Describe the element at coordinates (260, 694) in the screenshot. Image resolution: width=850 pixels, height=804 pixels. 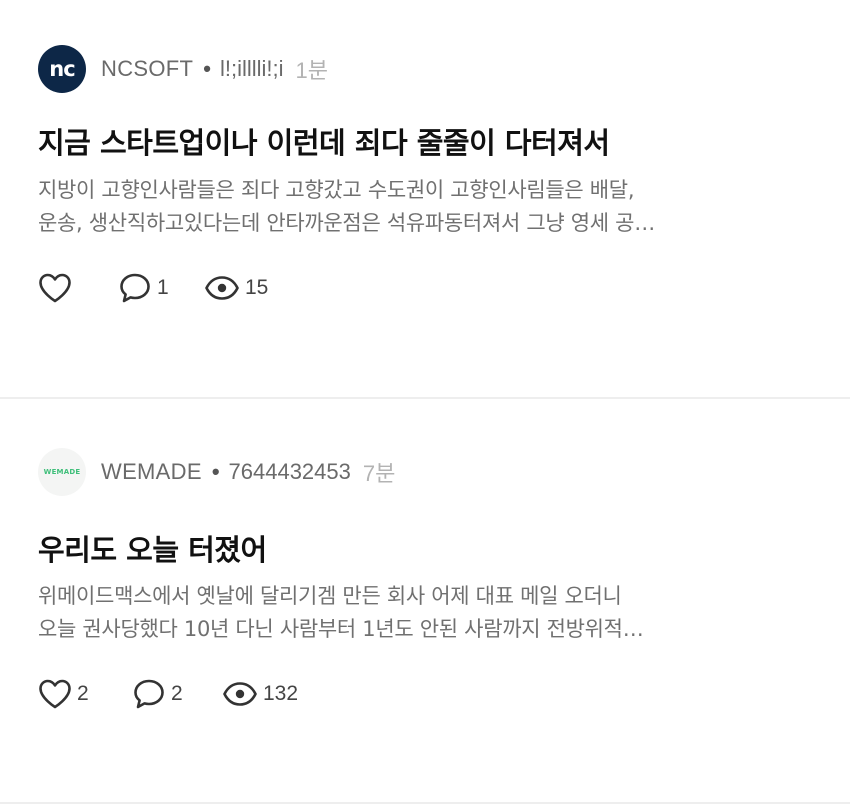
I see `view-count-indicator: 132` at that location.